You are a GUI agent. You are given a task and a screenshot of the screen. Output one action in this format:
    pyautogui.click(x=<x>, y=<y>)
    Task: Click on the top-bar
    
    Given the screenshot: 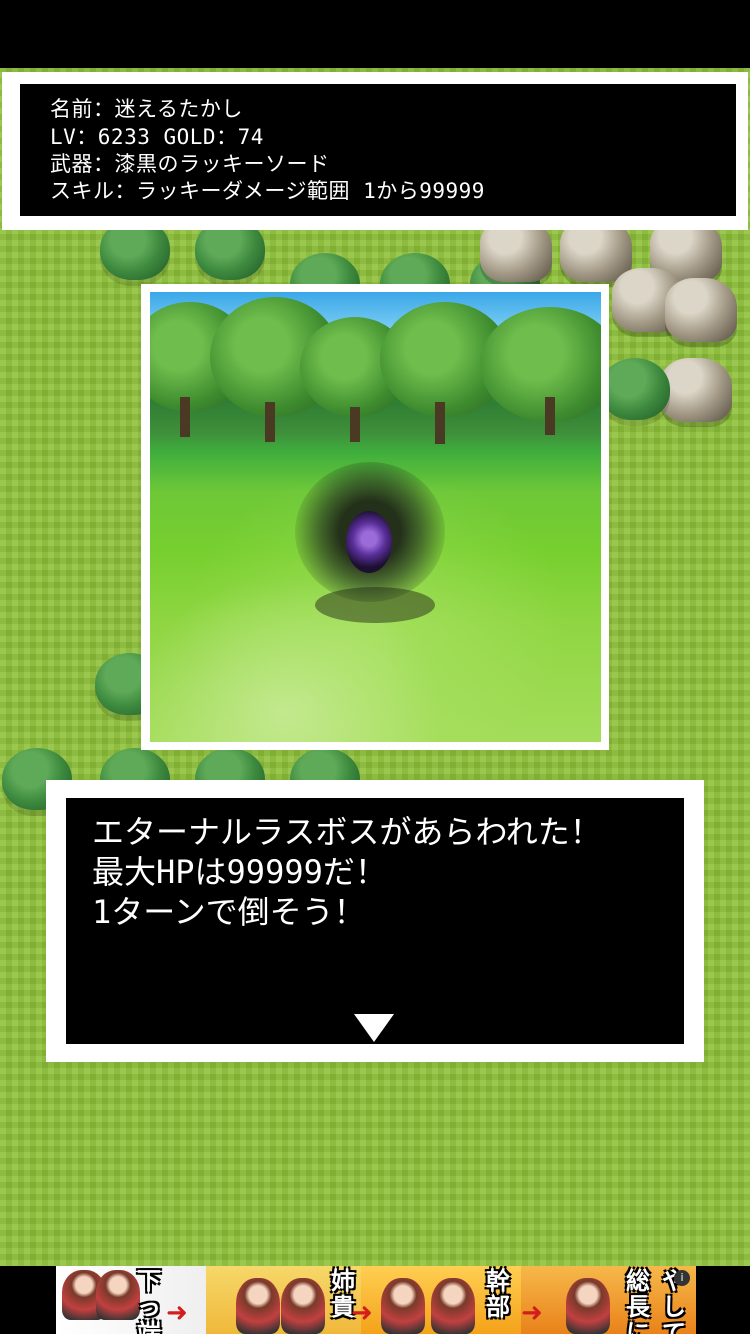 What is the action you would take?
    pyautogui.click(x=375, y=34)
    